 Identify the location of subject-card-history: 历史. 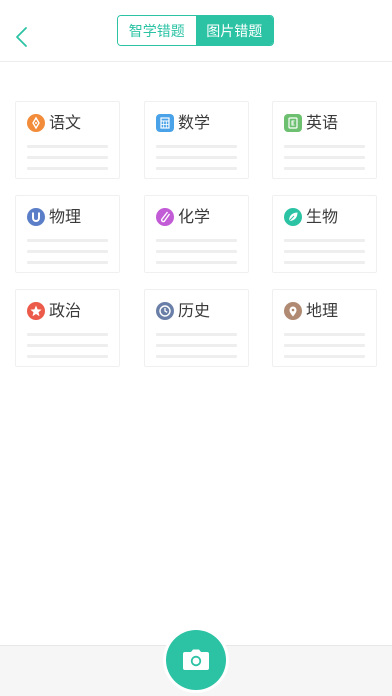
(196, 328).